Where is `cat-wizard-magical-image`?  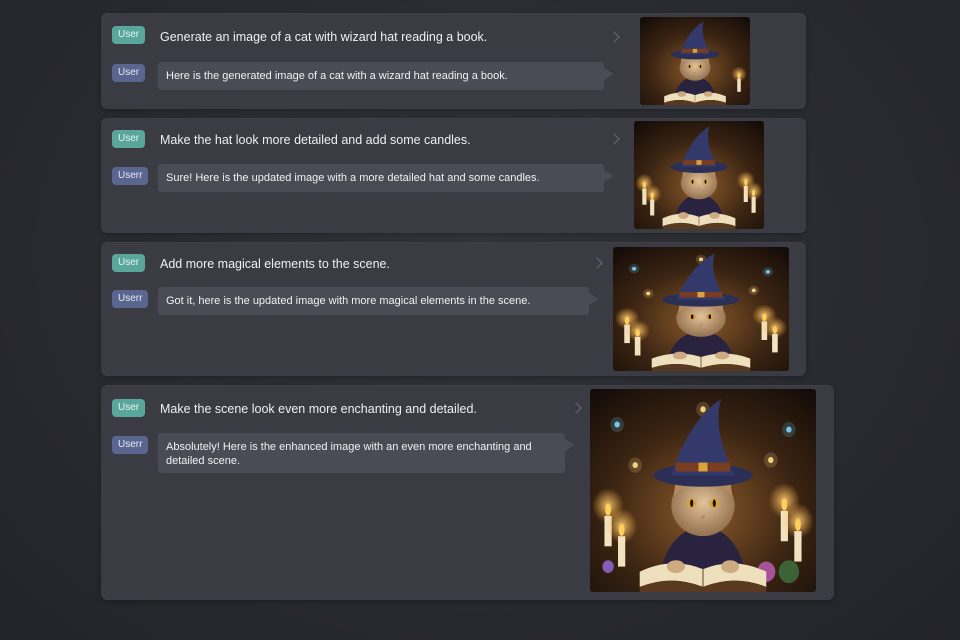 cat-wizard-magical-image is located at coordinates (701, 309).